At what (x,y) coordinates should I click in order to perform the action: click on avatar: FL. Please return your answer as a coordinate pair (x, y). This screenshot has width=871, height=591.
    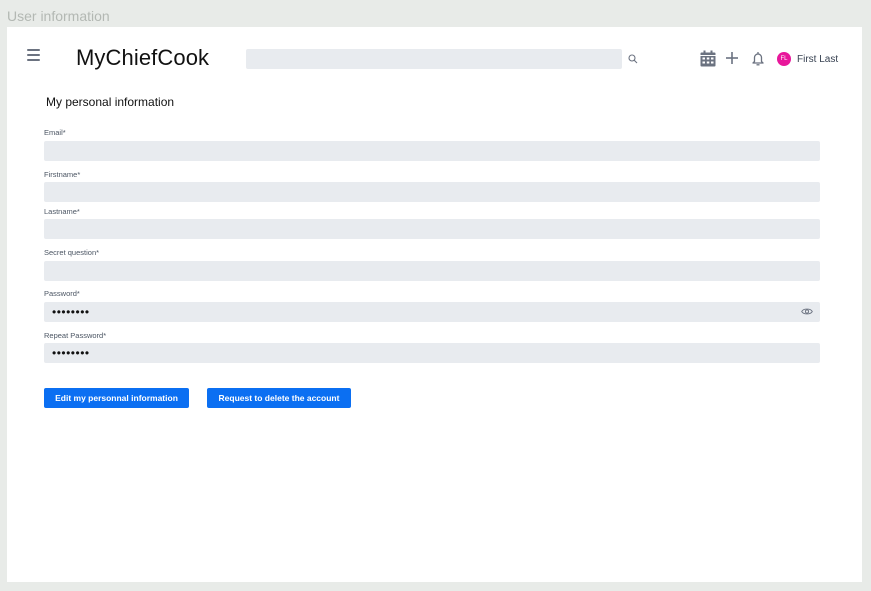
    Looking at the image, I should click on (784, 59).